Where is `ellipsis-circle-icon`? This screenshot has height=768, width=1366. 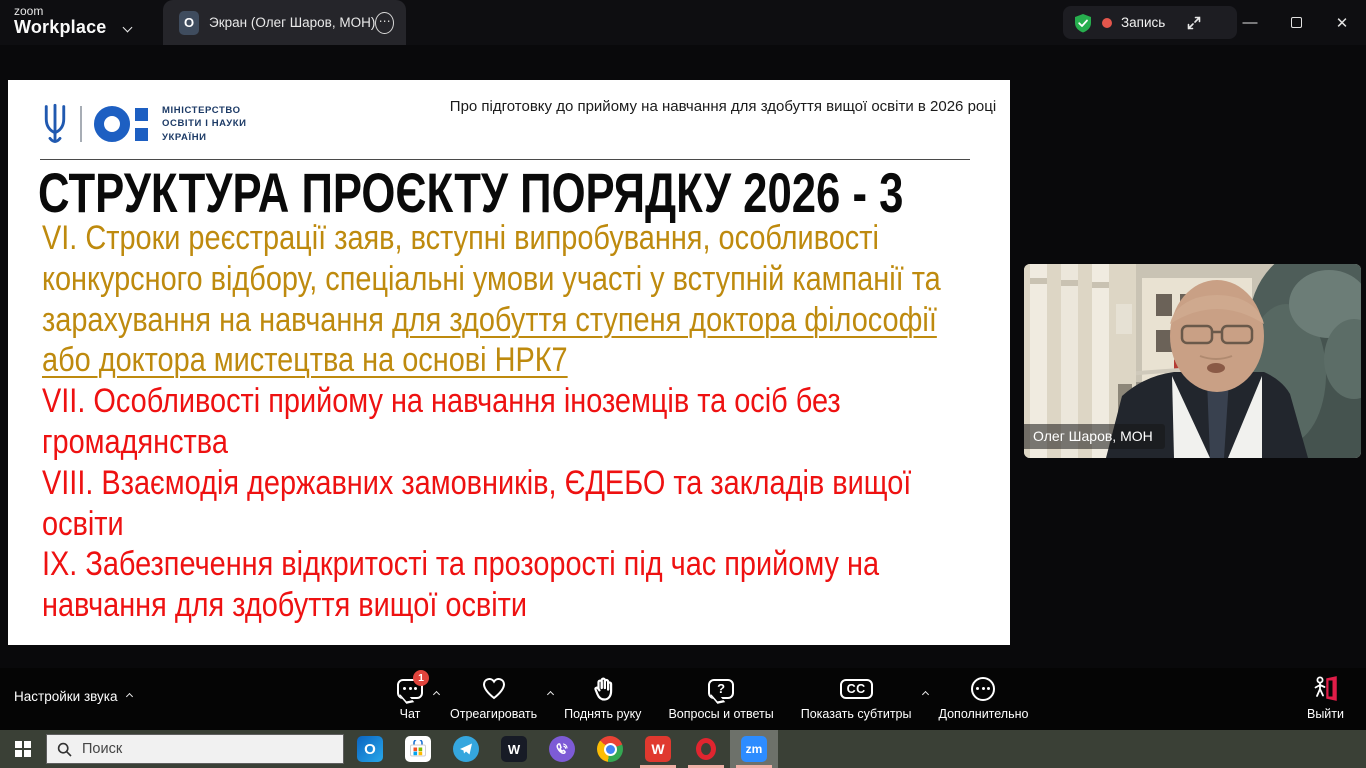 ellipsis-circle-icon is located at coordinates (983, 688).